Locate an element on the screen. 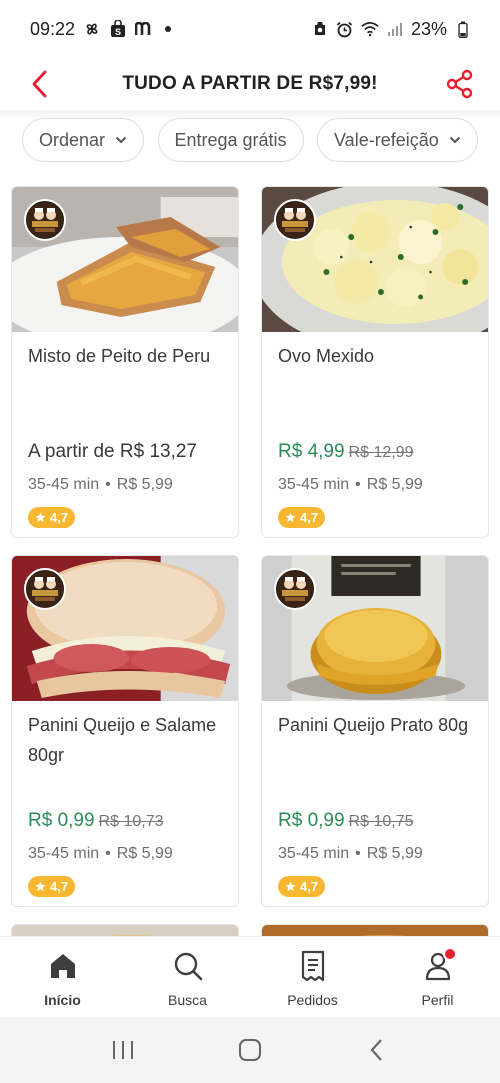  notification-dot is located at coordinates (449, 954).